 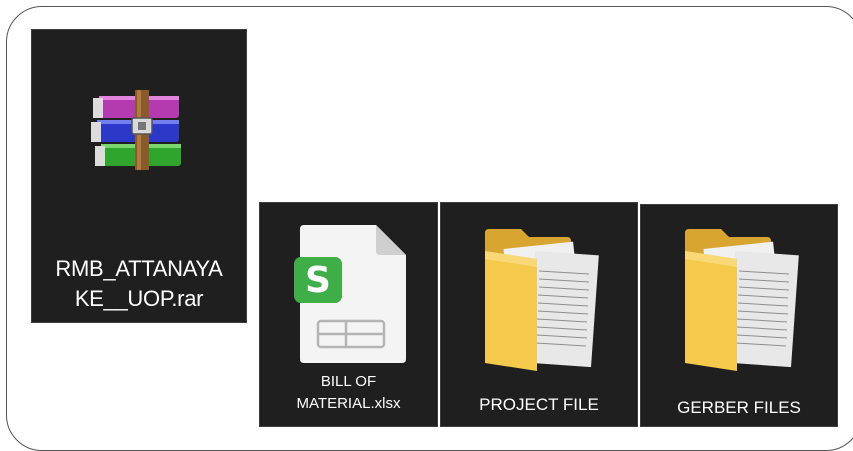 What do you see at coordinates (539, 404) in the screenshot?
I see `folder-name: PROJECT FILE` at bounding box center [539, 404].